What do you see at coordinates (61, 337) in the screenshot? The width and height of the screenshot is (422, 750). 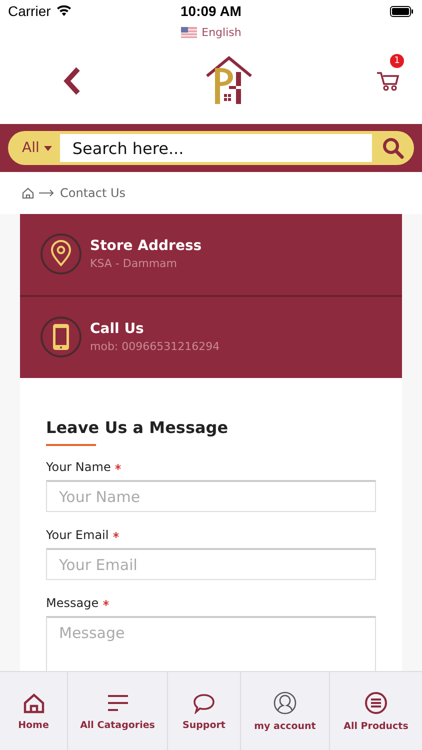 I see `phone-icon` at bounding box center [61, 337].